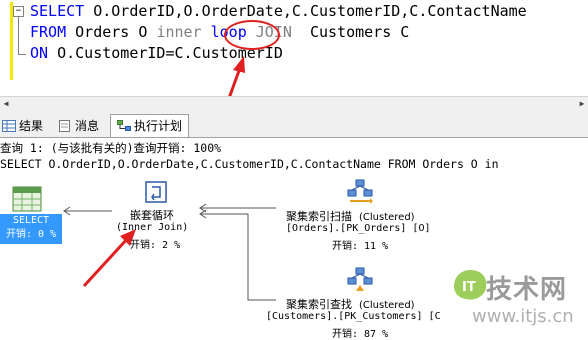 Image resolution: width=588 pixels, height=340 pixels. Describe the element at coordinates (156, 192) in the screenshot. I see `nested-loops-icon` at that location.